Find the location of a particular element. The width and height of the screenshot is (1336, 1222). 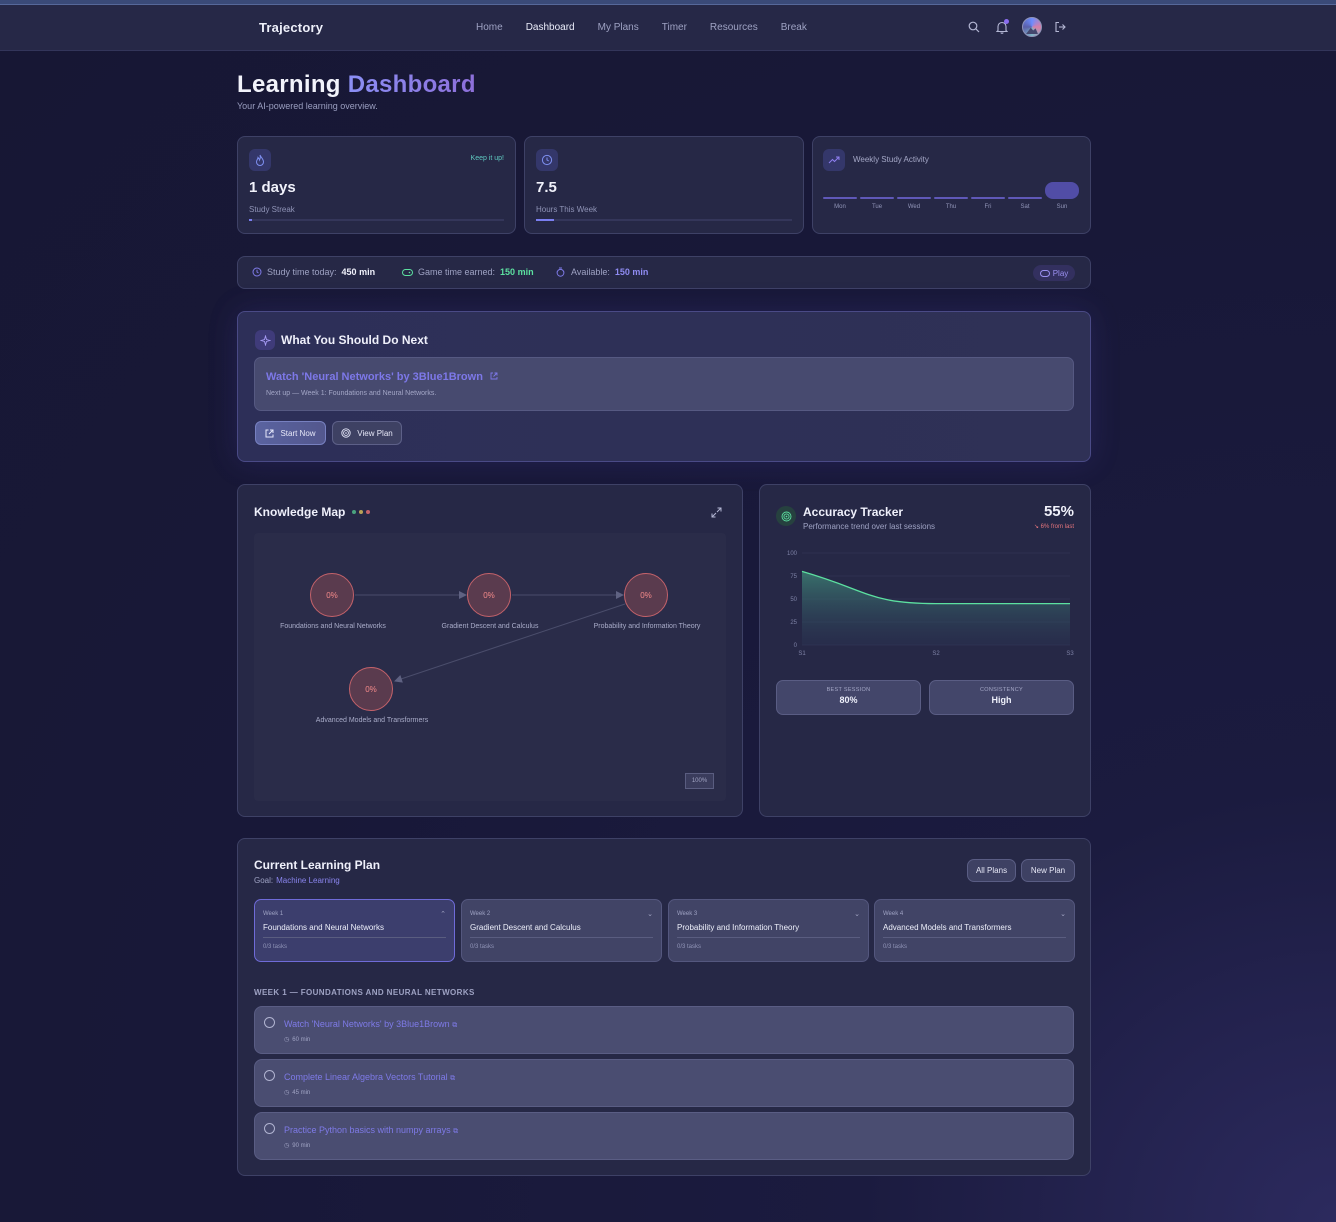

nav-dashboard: Dashboard is located at coordinates (550, 27).